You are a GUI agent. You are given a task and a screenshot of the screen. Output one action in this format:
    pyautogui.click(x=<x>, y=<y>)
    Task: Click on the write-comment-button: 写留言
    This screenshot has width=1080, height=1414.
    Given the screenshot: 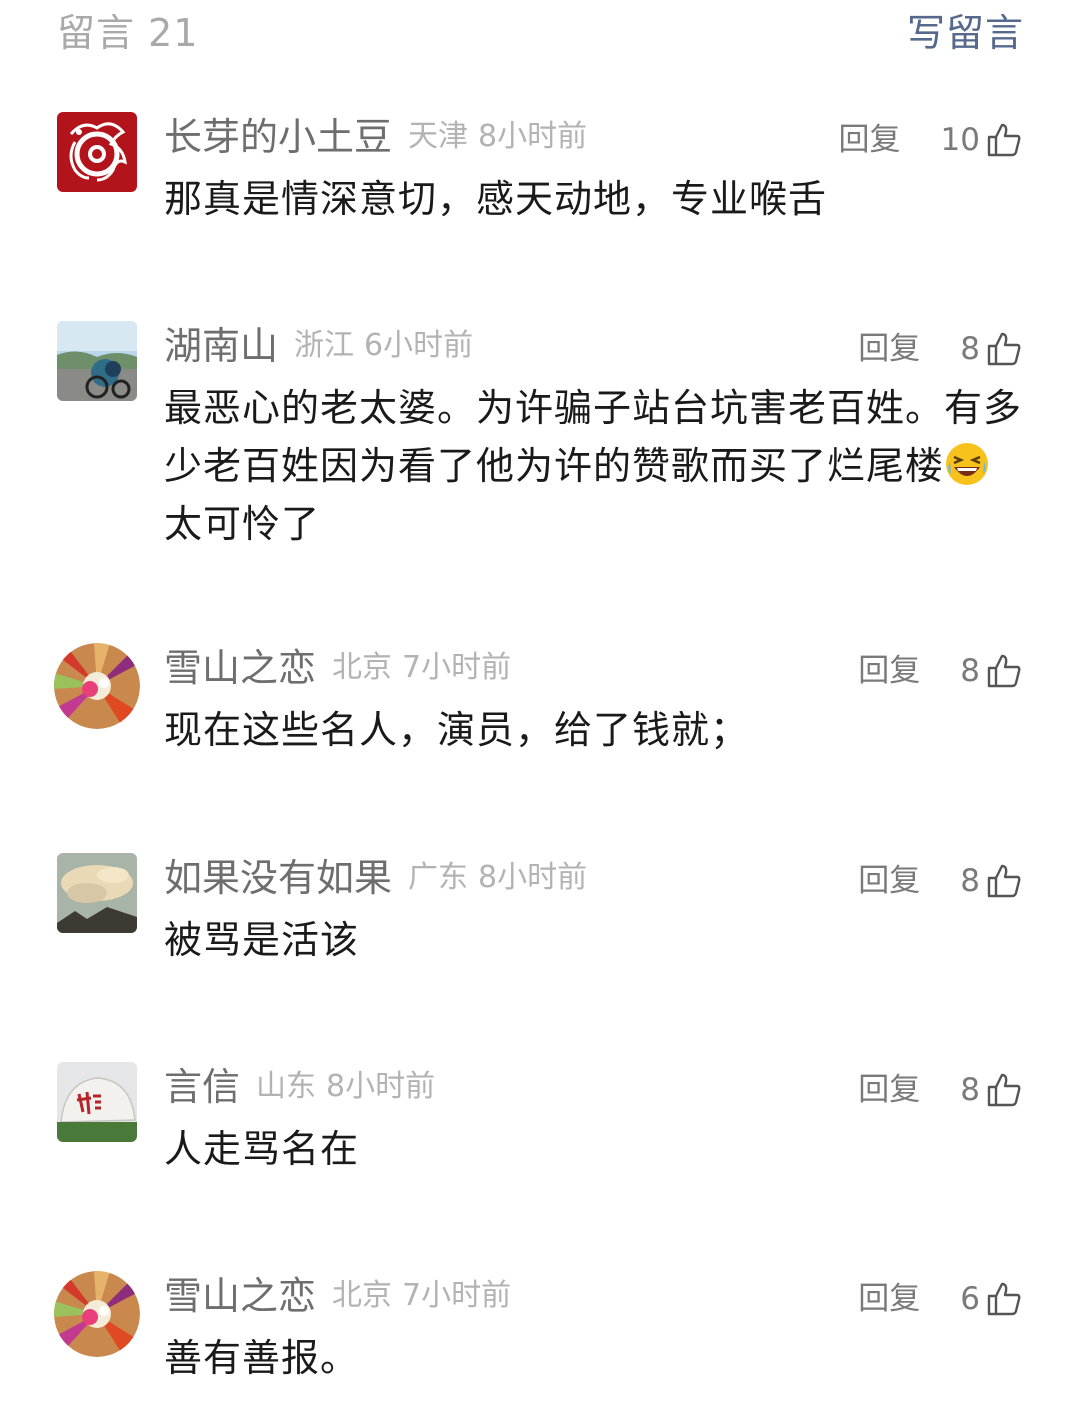 What is the action you would take?
    pyautogui.click(x=965, y=33)
    